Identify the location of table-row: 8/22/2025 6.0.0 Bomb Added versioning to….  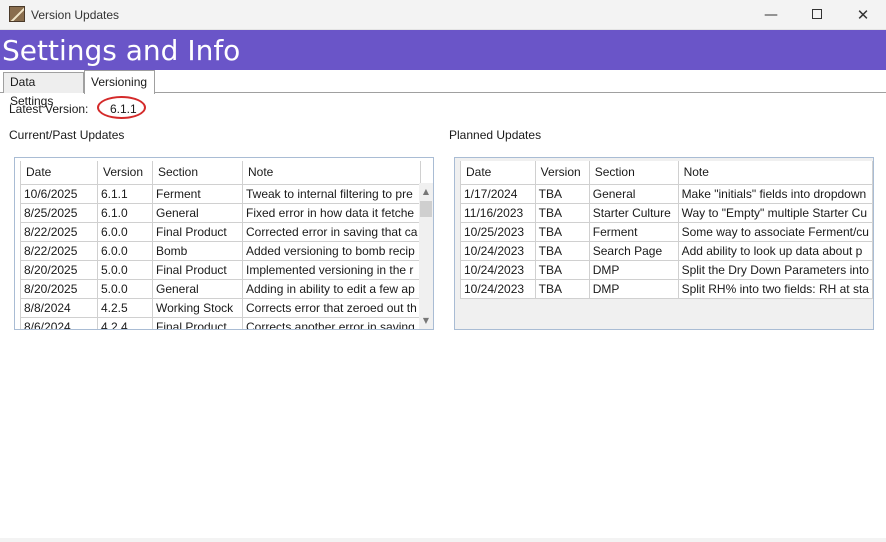
(221, 250).